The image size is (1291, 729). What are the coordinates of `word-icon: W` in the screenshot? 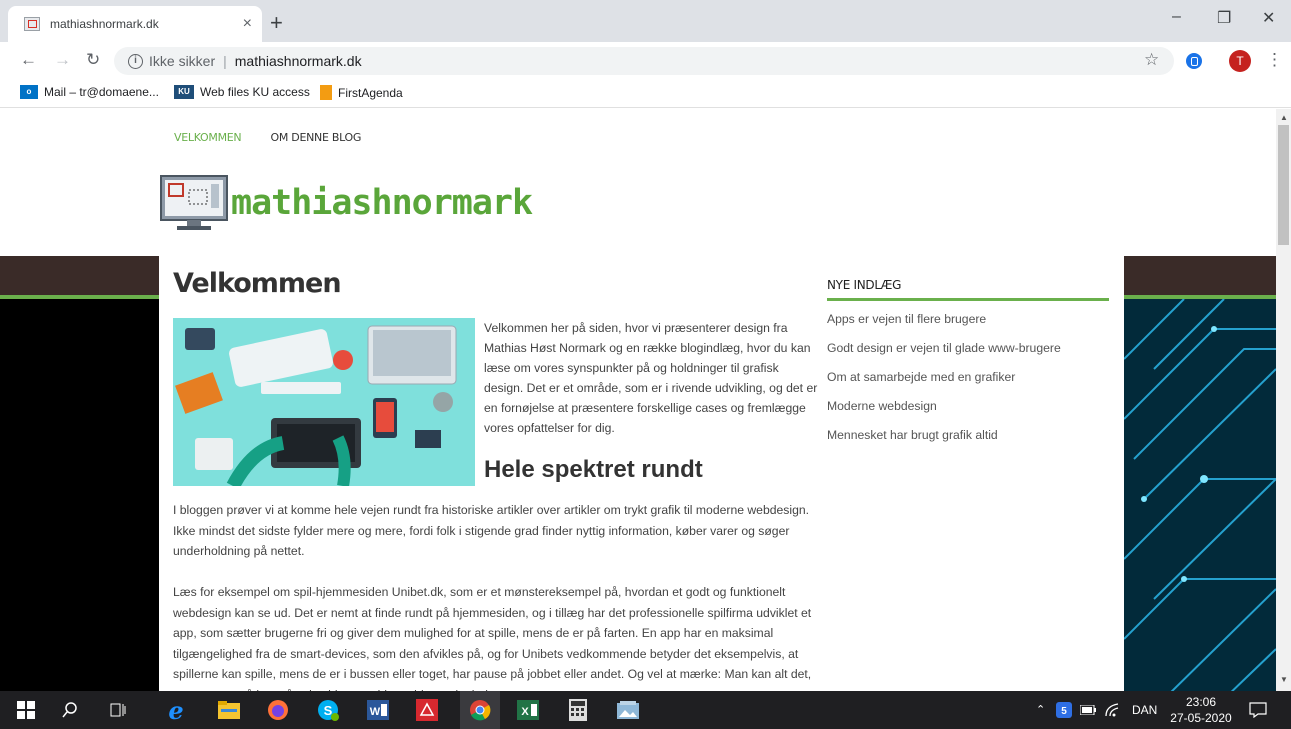 It's located at (378, 710).